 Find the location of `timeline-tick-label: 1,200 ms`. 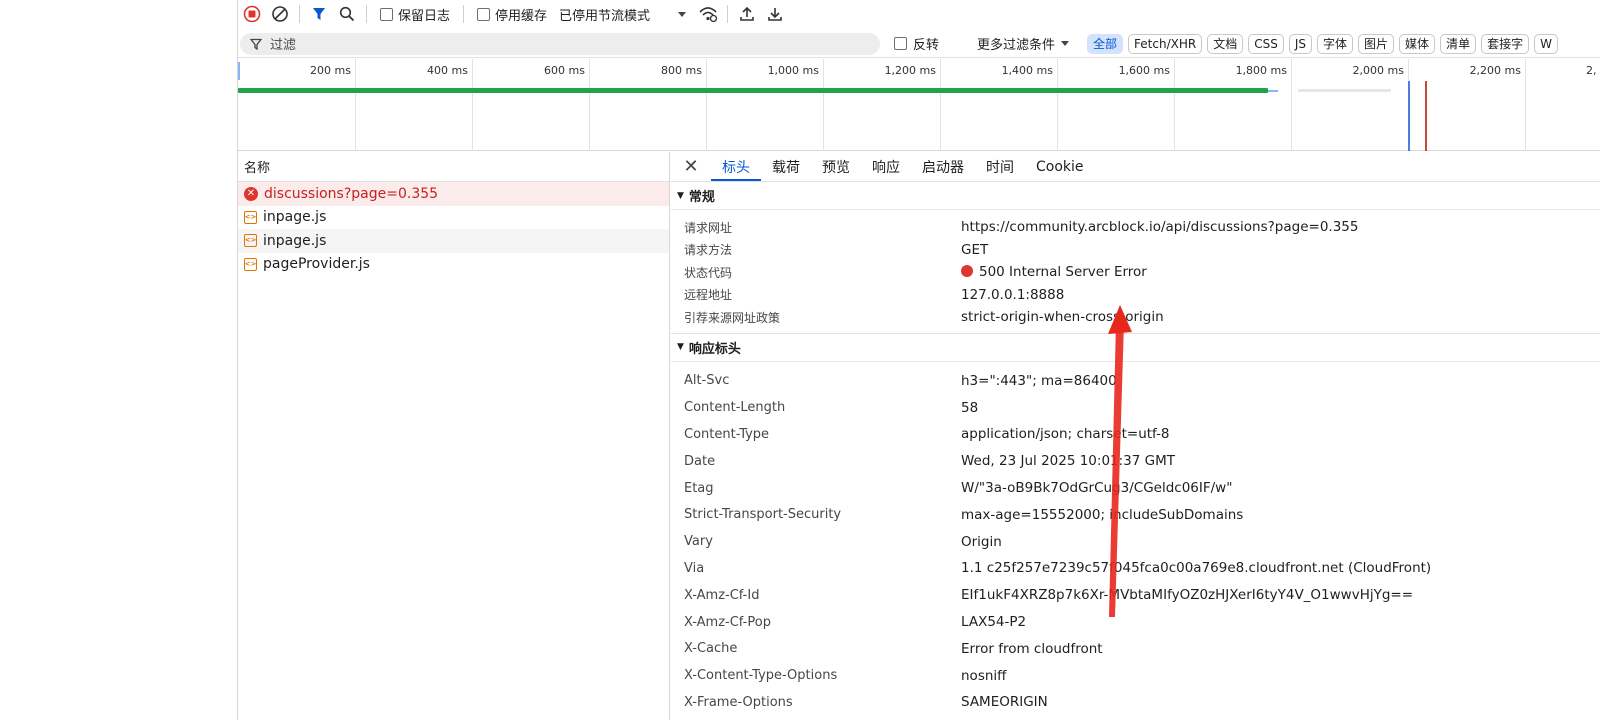

timeline-tick-label: 1,200 ms is located at coordinates (910, 70).